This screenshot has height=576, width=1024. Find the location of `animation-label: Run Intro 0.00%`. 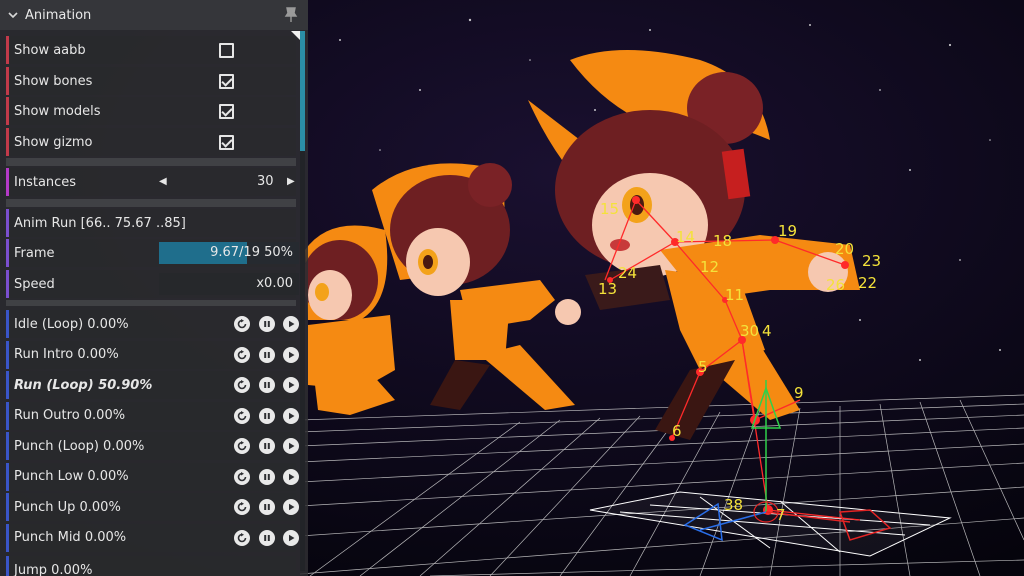

animation-label: Run Intro 0.00% is located at coordinates (66, 354).